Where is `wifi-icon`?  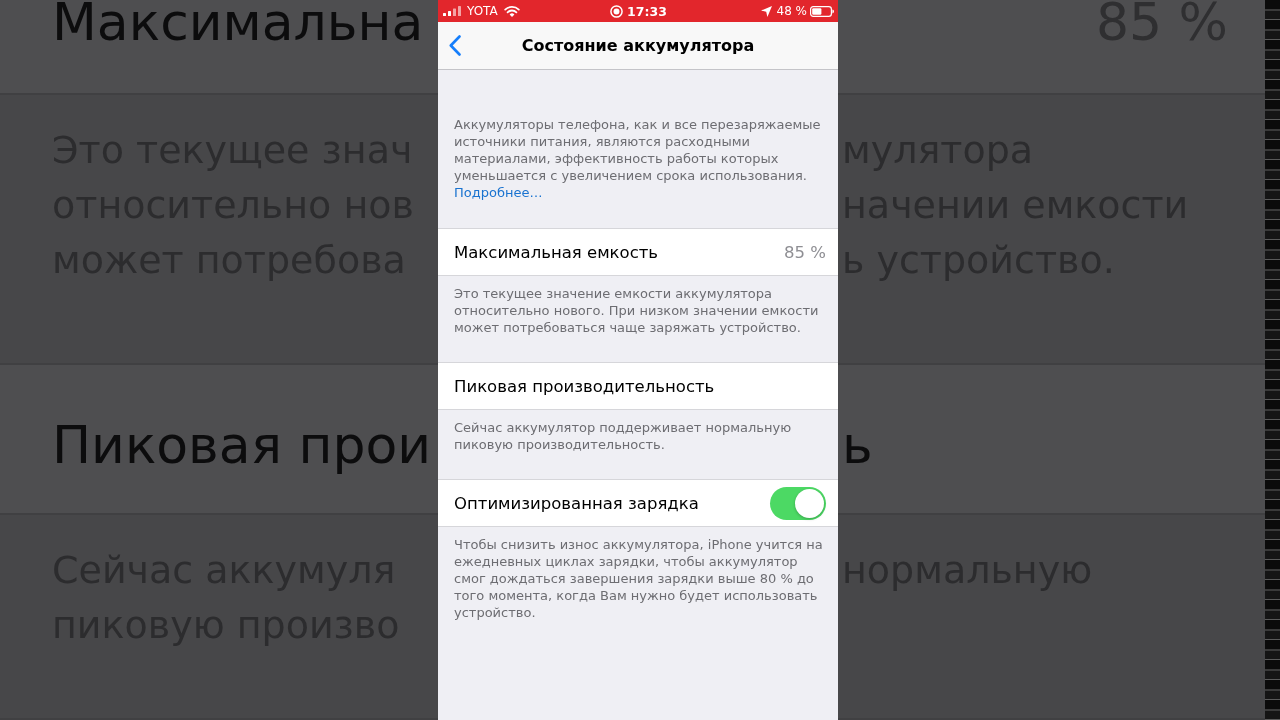
wifi-icon is located at coordinates (511, 11).